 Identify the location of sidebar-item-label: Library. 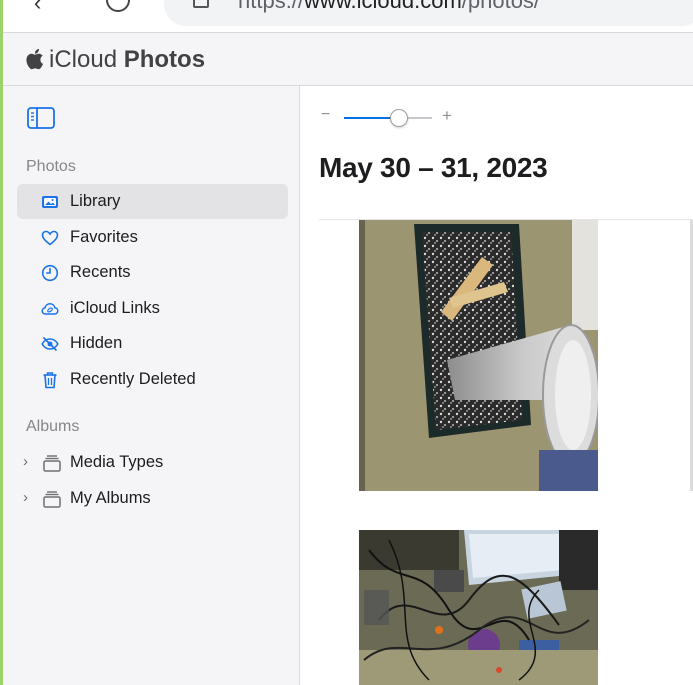
(95, 201).